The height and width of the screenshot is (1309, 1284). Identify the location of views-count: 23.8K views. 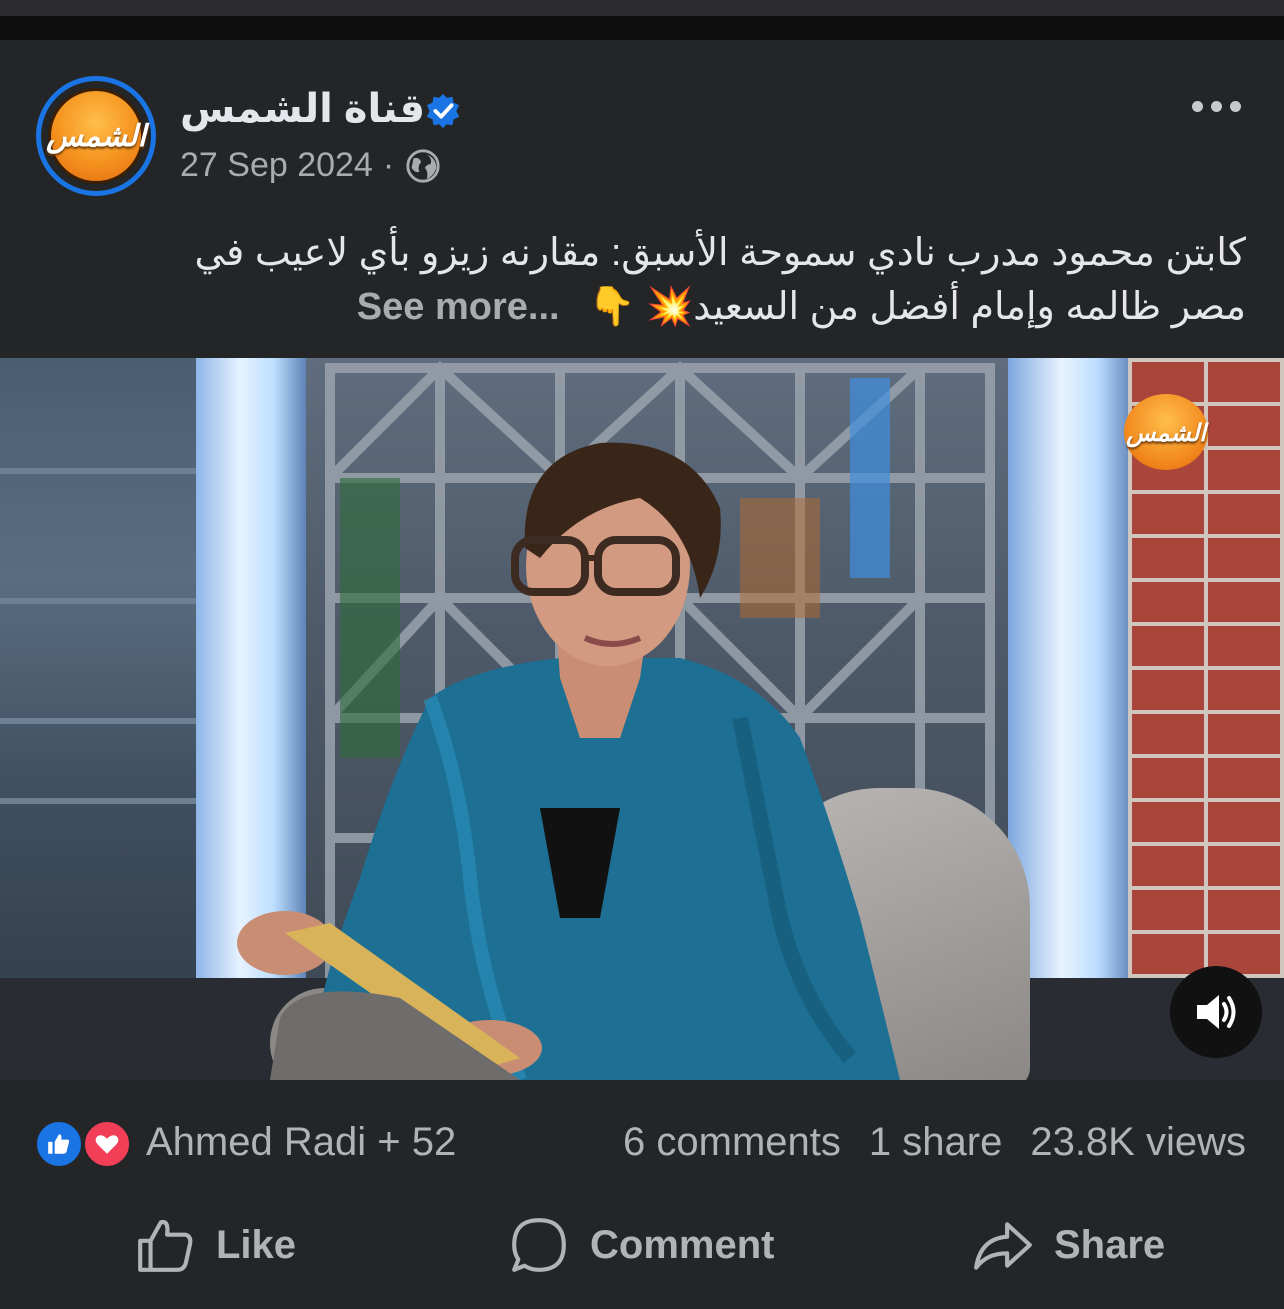
(1138, 1141).